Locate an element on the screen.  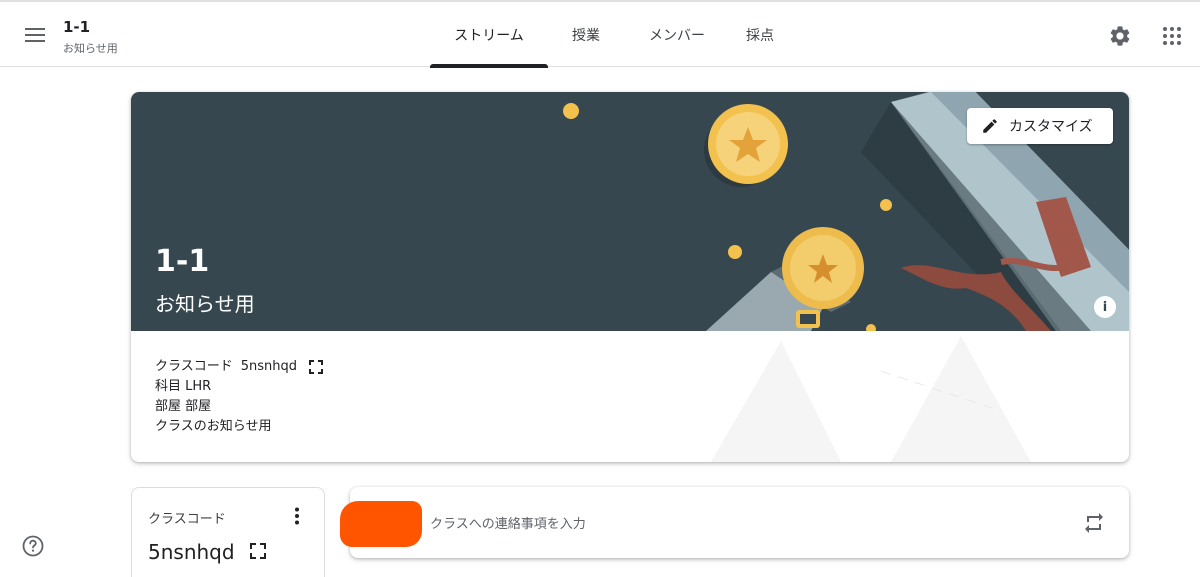
tab-people: メンバー is located at coordinates (677, 34).